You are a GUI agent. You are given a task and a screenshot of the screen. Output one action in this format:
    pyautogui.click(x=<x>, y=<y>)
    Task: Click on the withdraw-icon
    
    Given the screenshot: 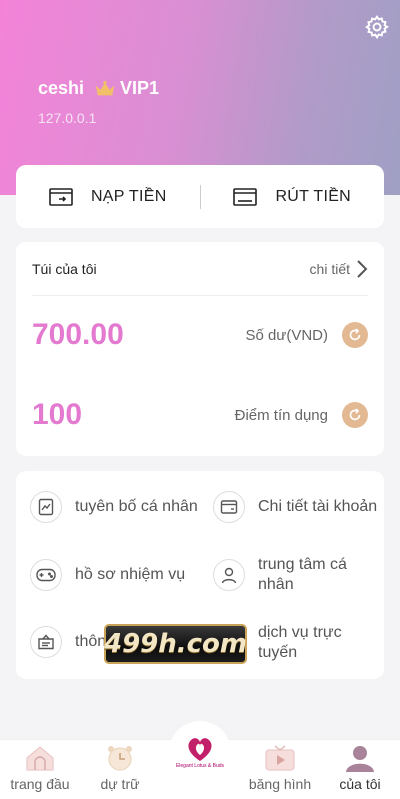 What is the action you would take?
    pyautogui.click(x=245, y=196)
    